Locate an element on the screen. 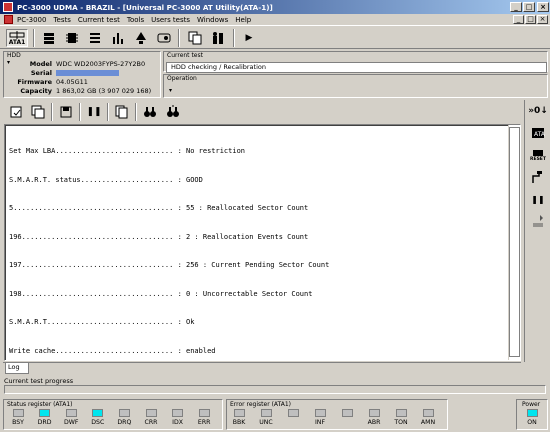  error-led-label: TON is located at coordinates (401, 422).